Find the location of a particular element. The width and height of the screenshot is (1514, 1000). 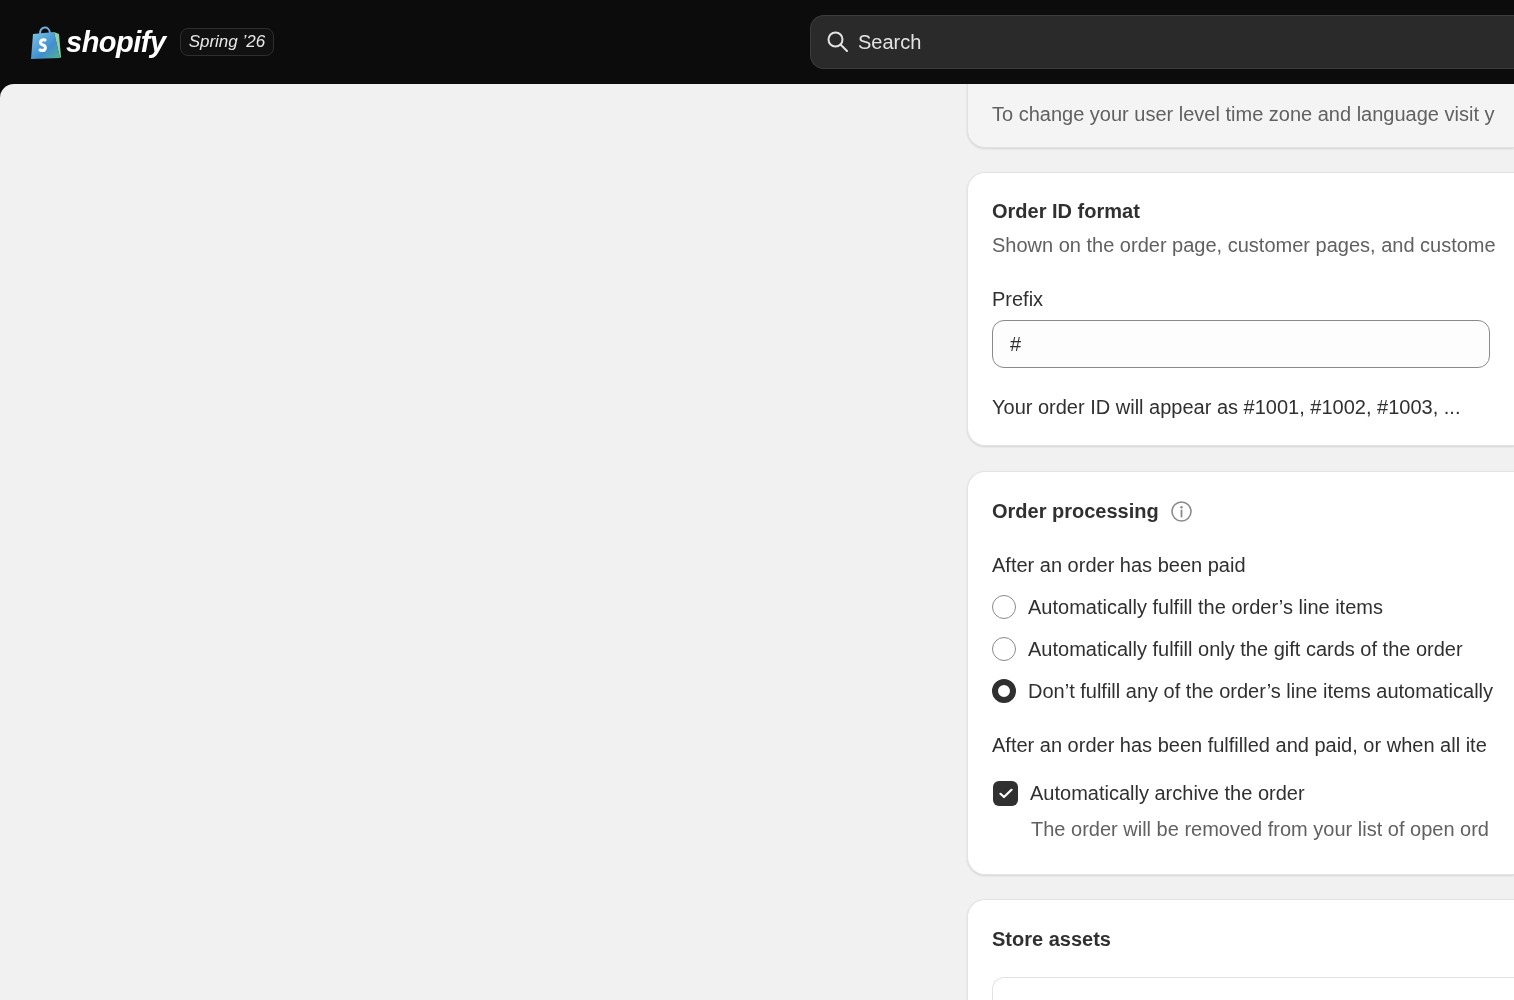

card-title: Store assets is located at coordinates (1051, 939).